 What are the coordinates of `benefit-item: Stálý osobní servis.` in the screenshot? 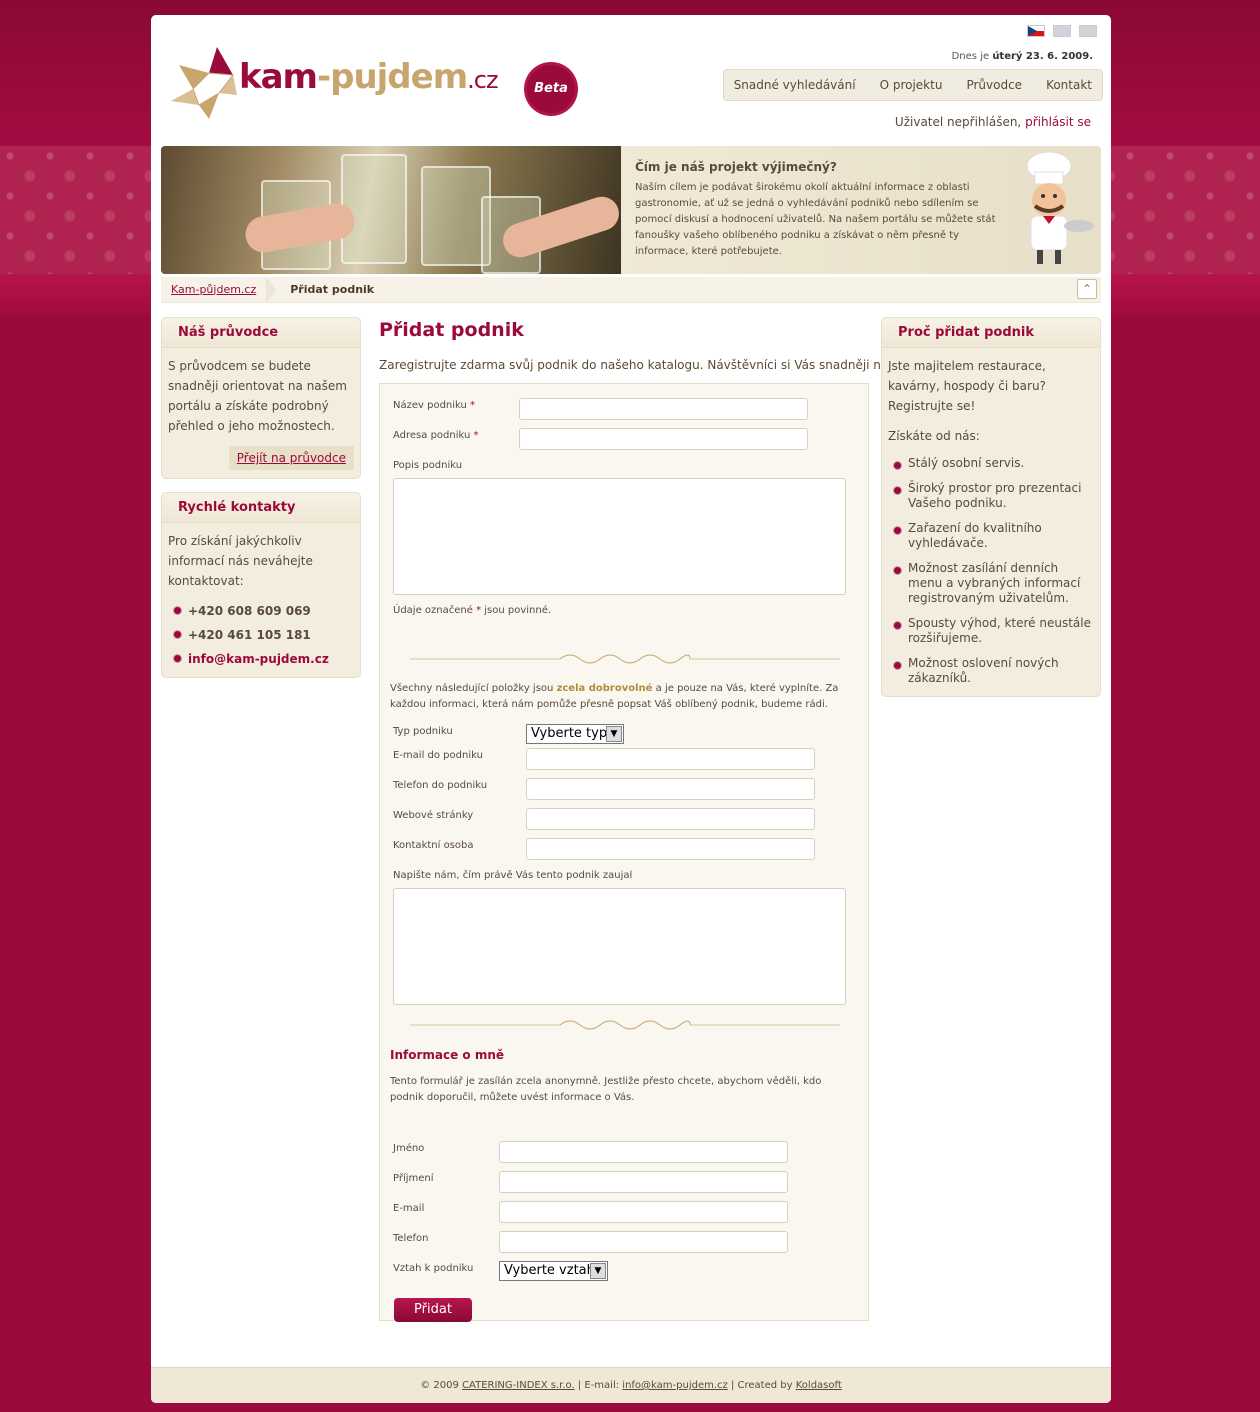 It's located at (991, 463).